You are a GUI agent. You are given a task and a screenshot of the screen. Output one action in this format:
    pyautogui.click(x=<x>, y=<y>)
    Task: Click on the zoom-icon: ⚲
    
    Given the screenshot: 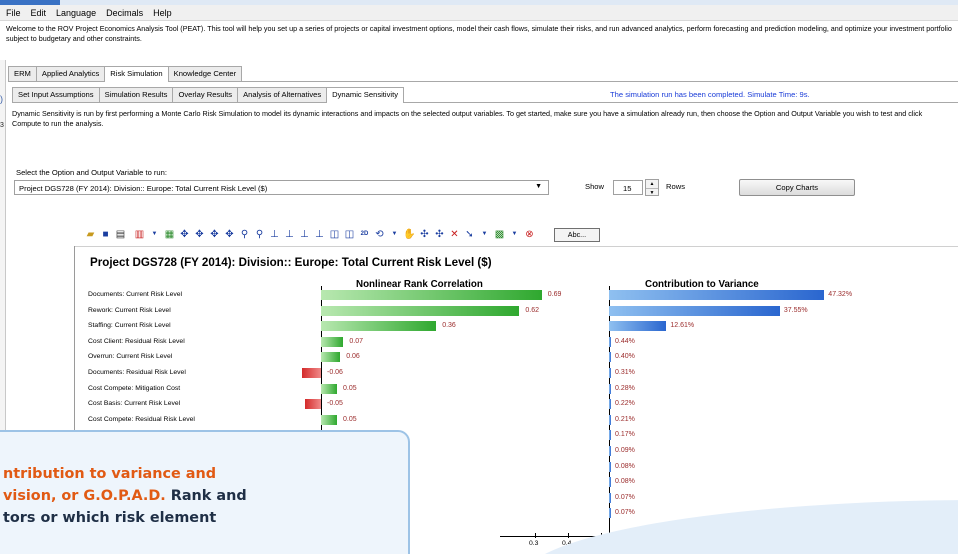 What is the action you would take?
    pyautogui.click(x=244, y=234)
    